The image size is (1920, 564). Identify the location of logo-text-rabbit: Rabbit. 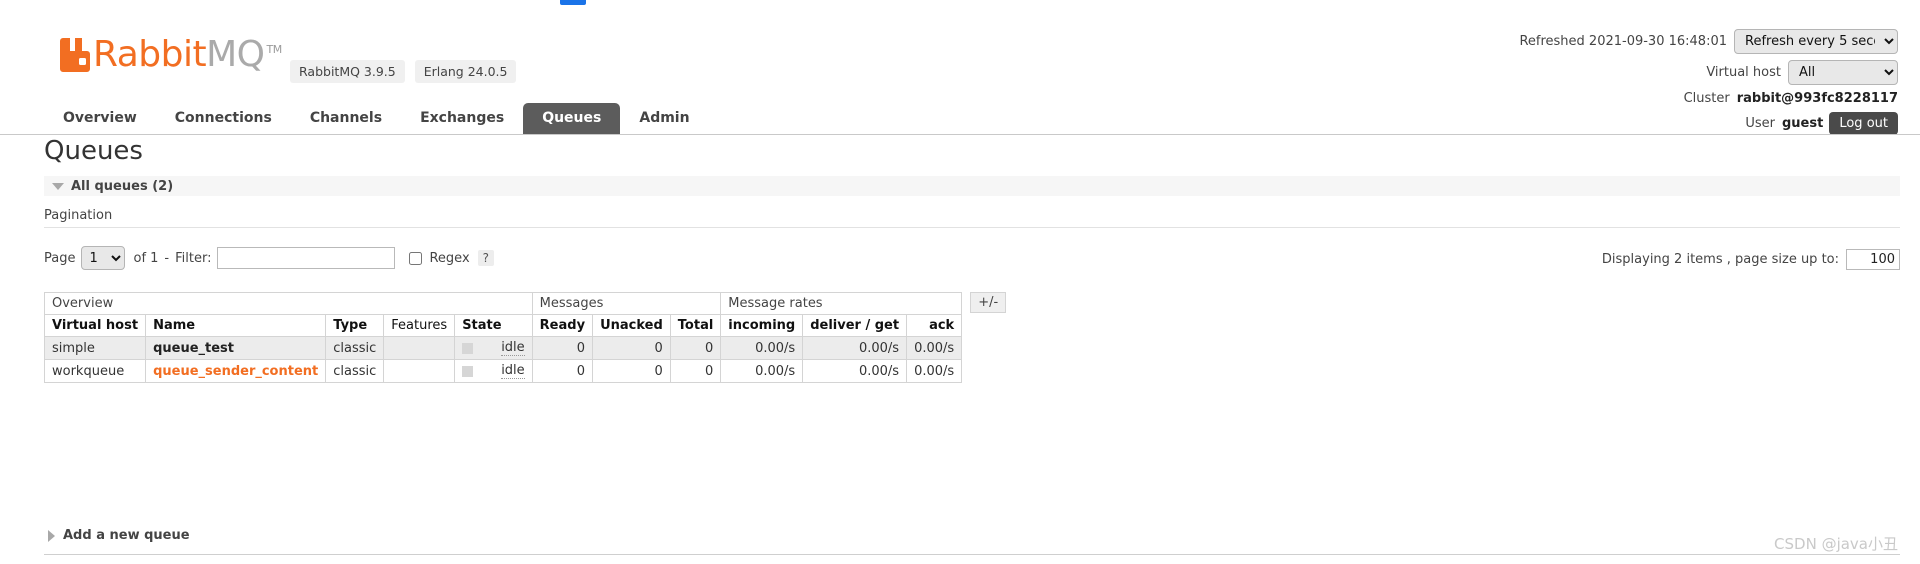
(150, 54).